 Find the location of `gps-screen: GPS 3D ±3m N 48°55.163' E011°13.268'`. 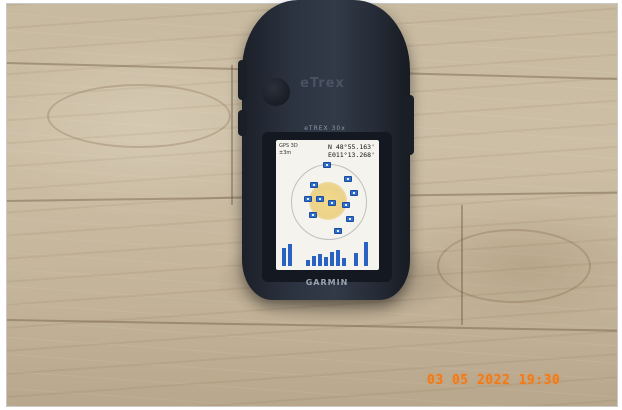

gps-screen: GPS 3D ±3m N 48°55.163' E011°13.268' is located at coordinates (327, 205).